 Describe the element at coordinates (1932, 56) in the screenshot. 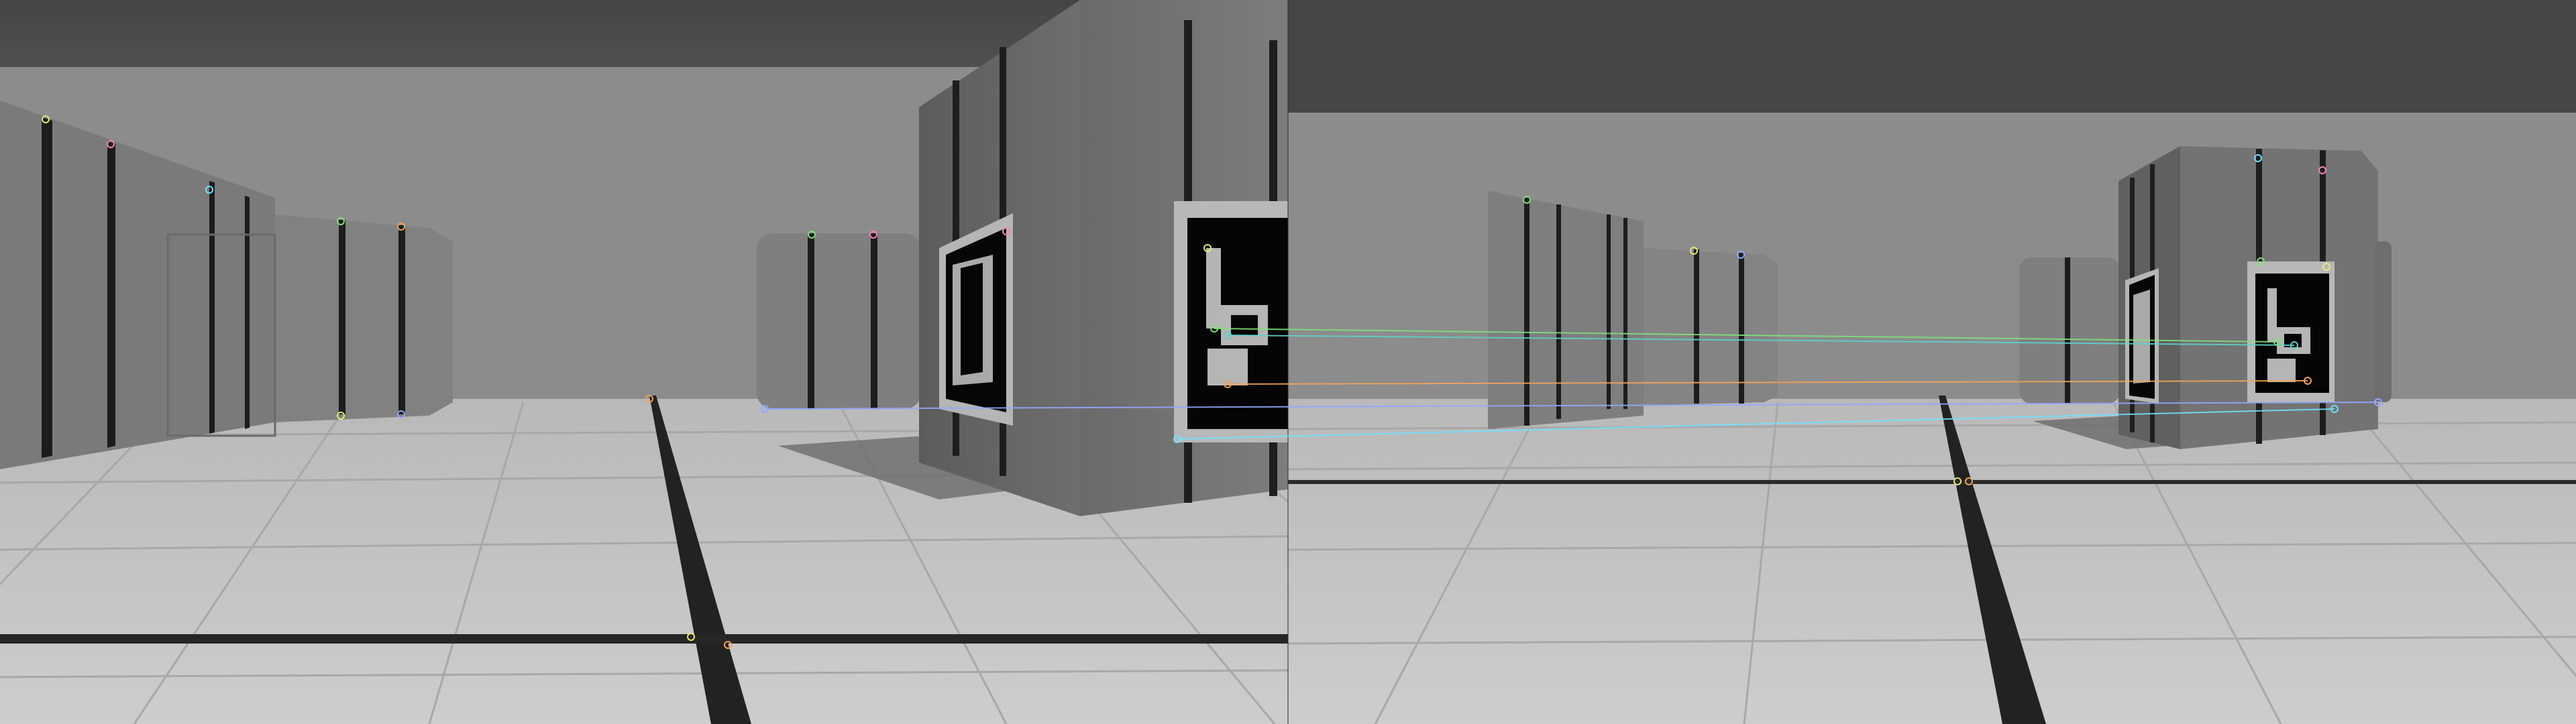

I see `sky` at that location.